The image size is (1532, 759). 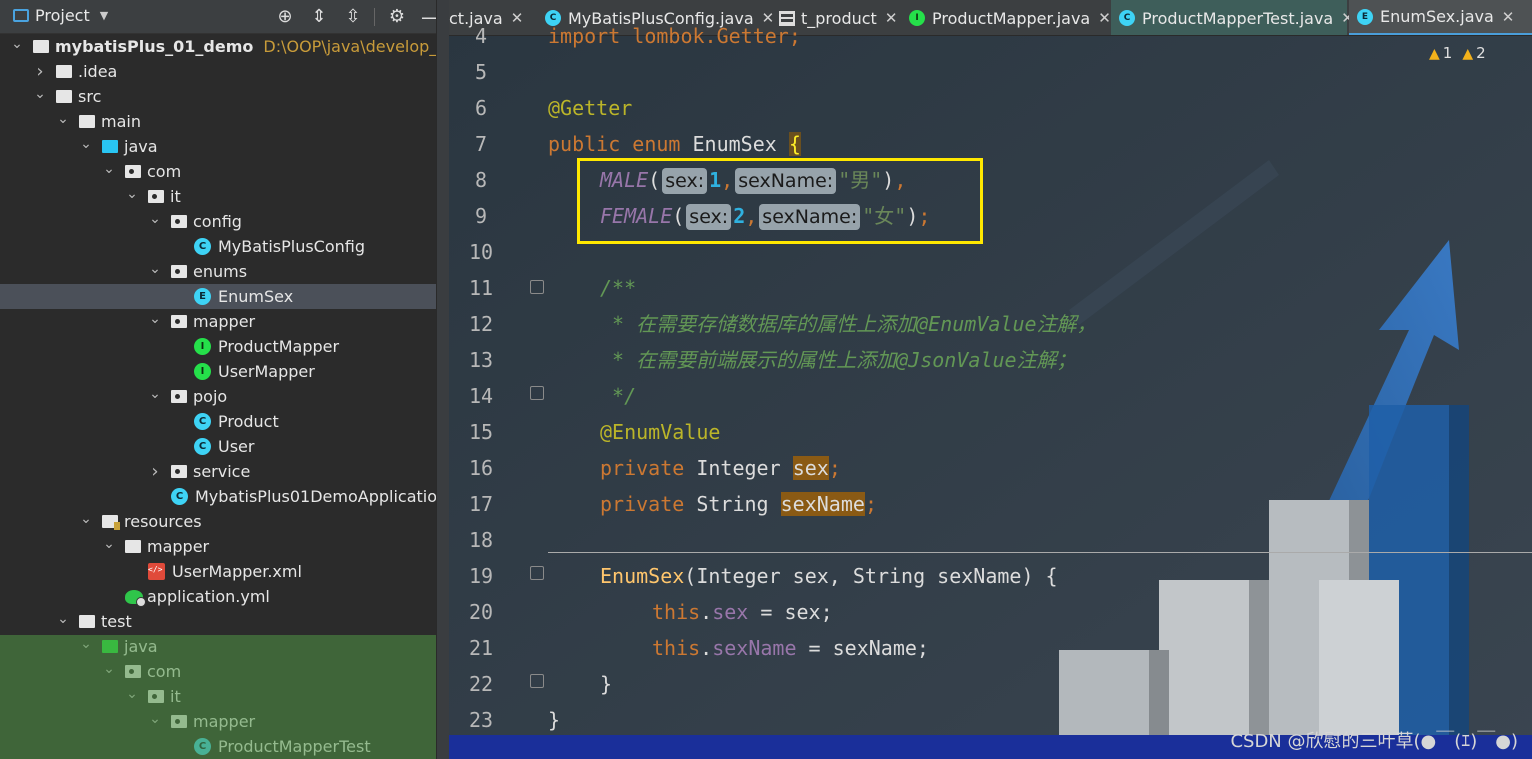 What do you see at coordinates (1232, 17) in the screenshot?
I see `editor-tab: C ProductMapperTest.java ✕` at bounding box center [1232, 17].